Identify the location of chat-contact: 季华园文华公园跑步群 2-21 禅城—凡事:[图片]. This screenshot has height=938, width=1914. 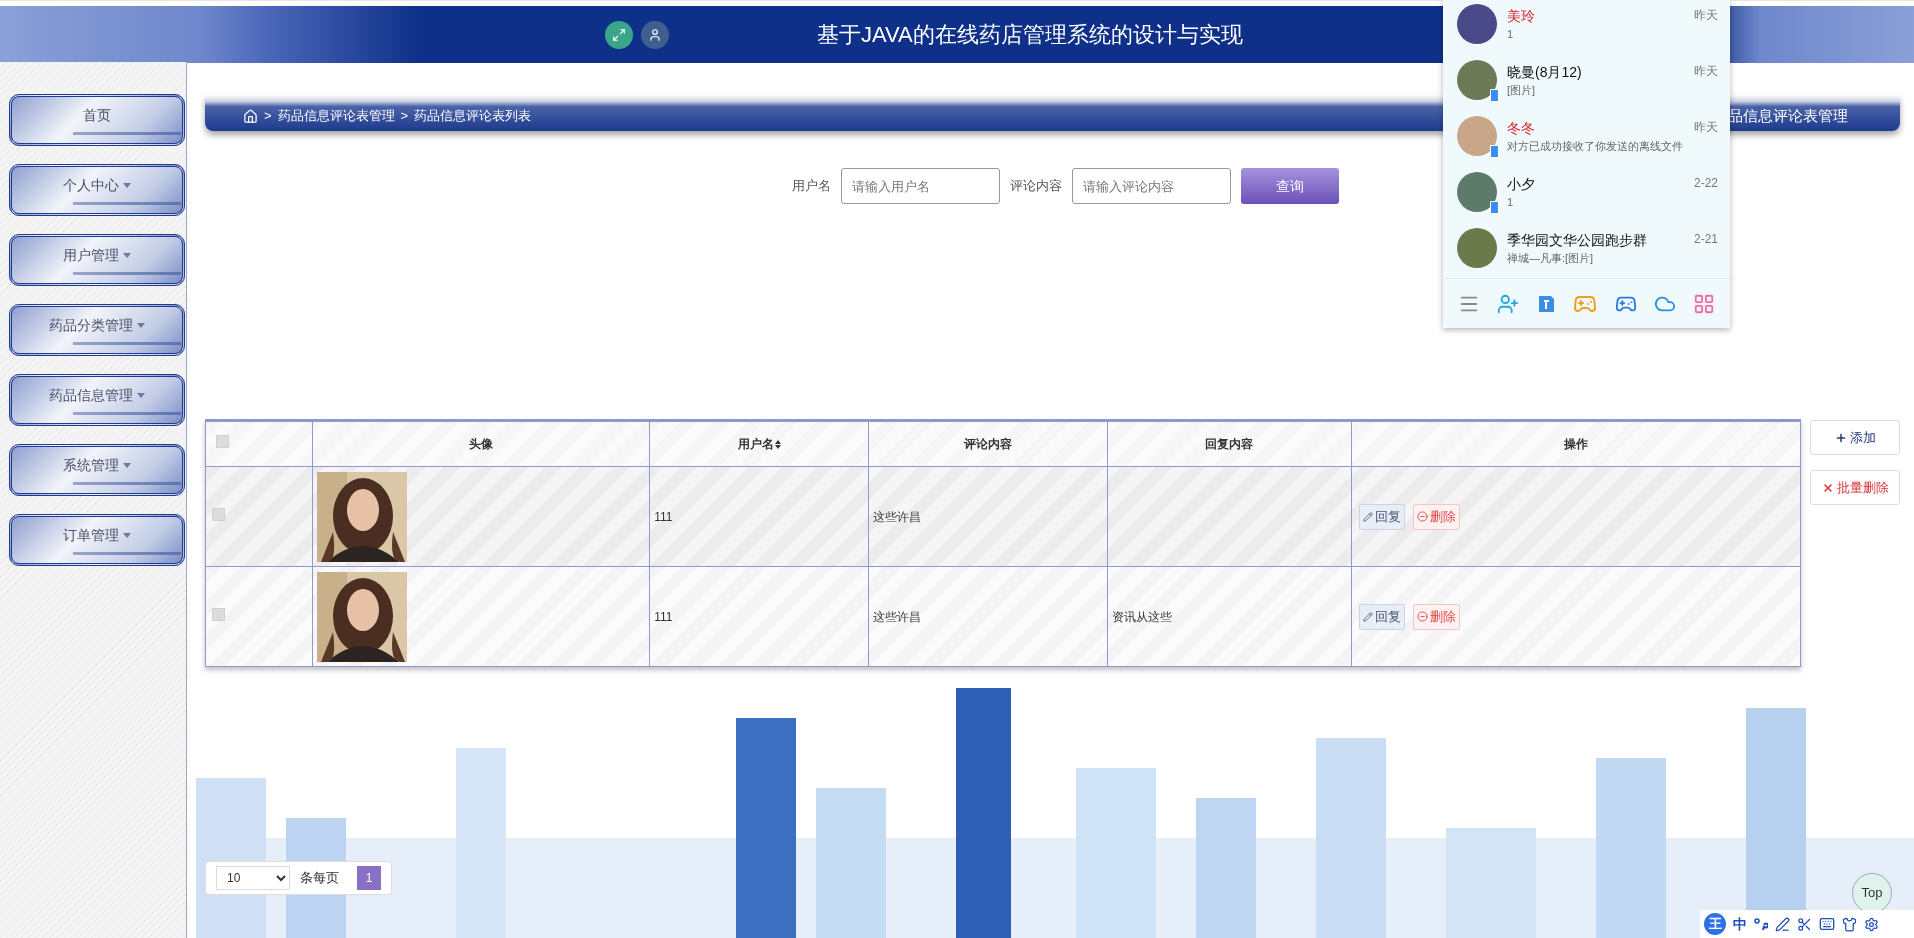
(1586, 248).